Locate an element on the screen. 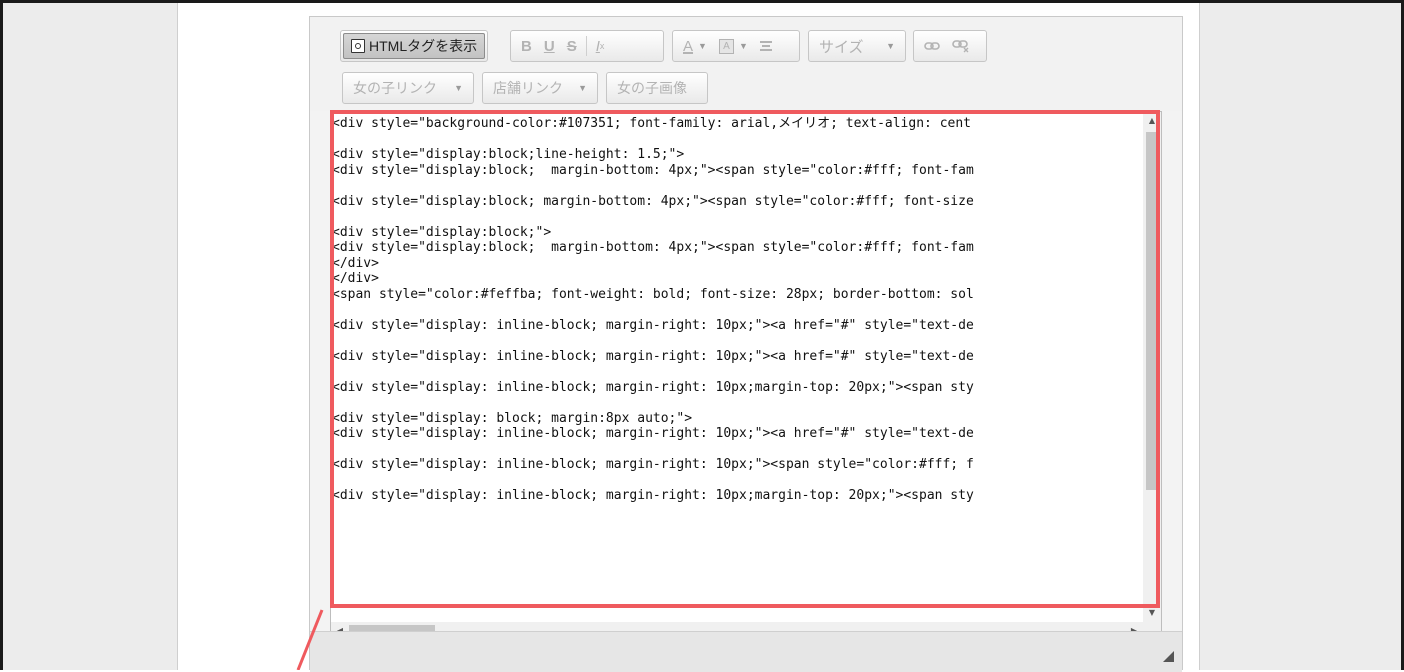 This screenshot has height=672, width=1404. bg-color-button: A ▼ is located at coordinates (733, 46).